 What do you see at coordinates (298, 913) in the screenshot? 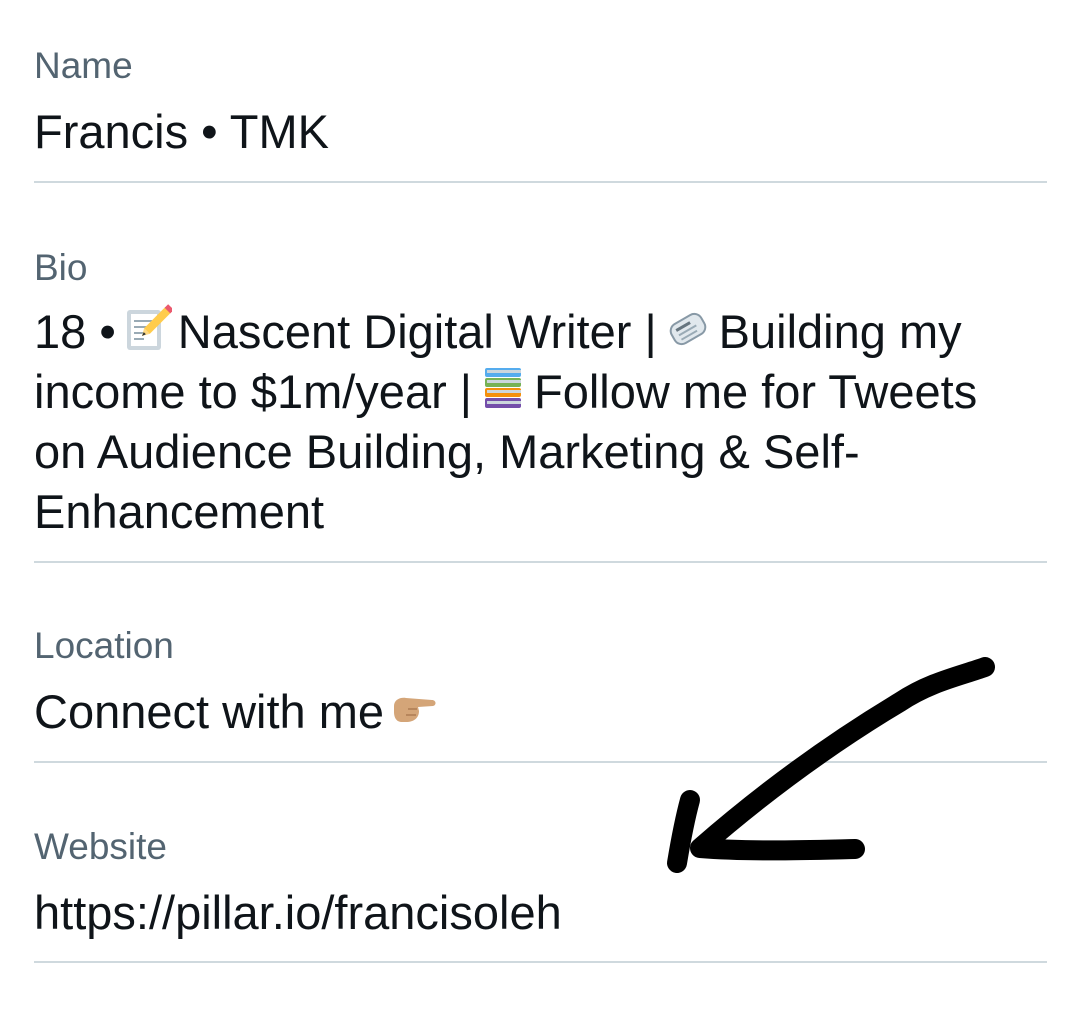
I see `website-input: https://pillar.io/francisoleh` at bounding box center [298, 913].